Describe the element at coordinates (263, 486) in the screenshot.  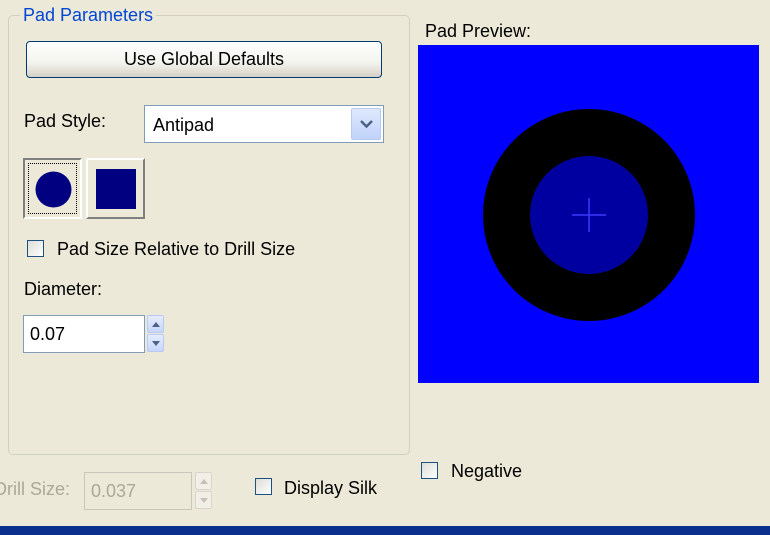
I see `display-silk-checkbox` at that location.